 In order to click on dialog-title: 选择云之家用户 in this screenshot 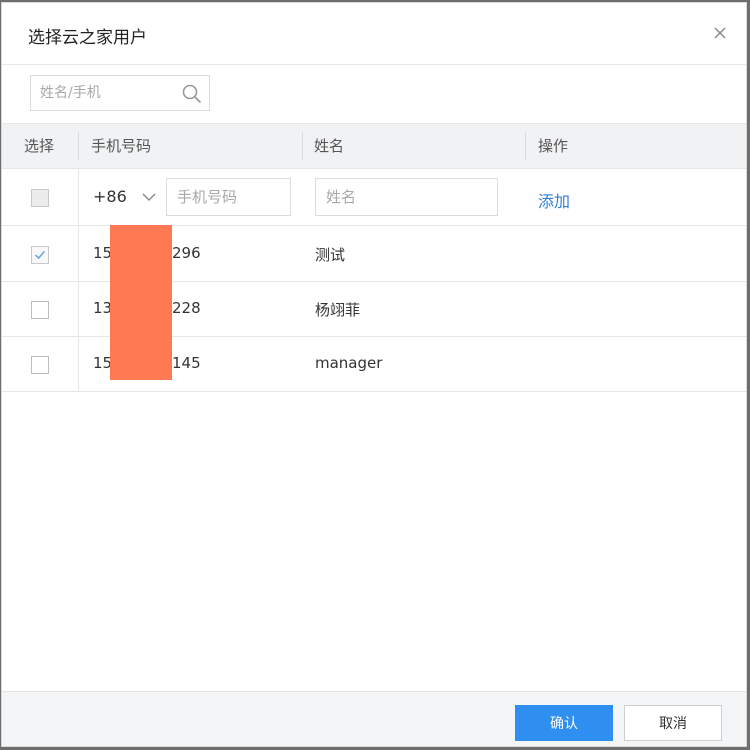, I will do `click(87, 38)`.